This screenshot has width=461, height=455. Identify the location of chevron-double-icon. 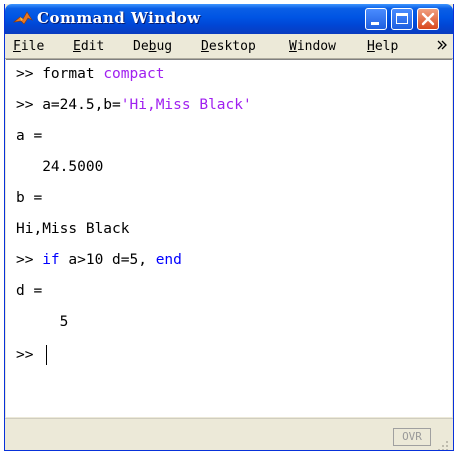
(442, 46).